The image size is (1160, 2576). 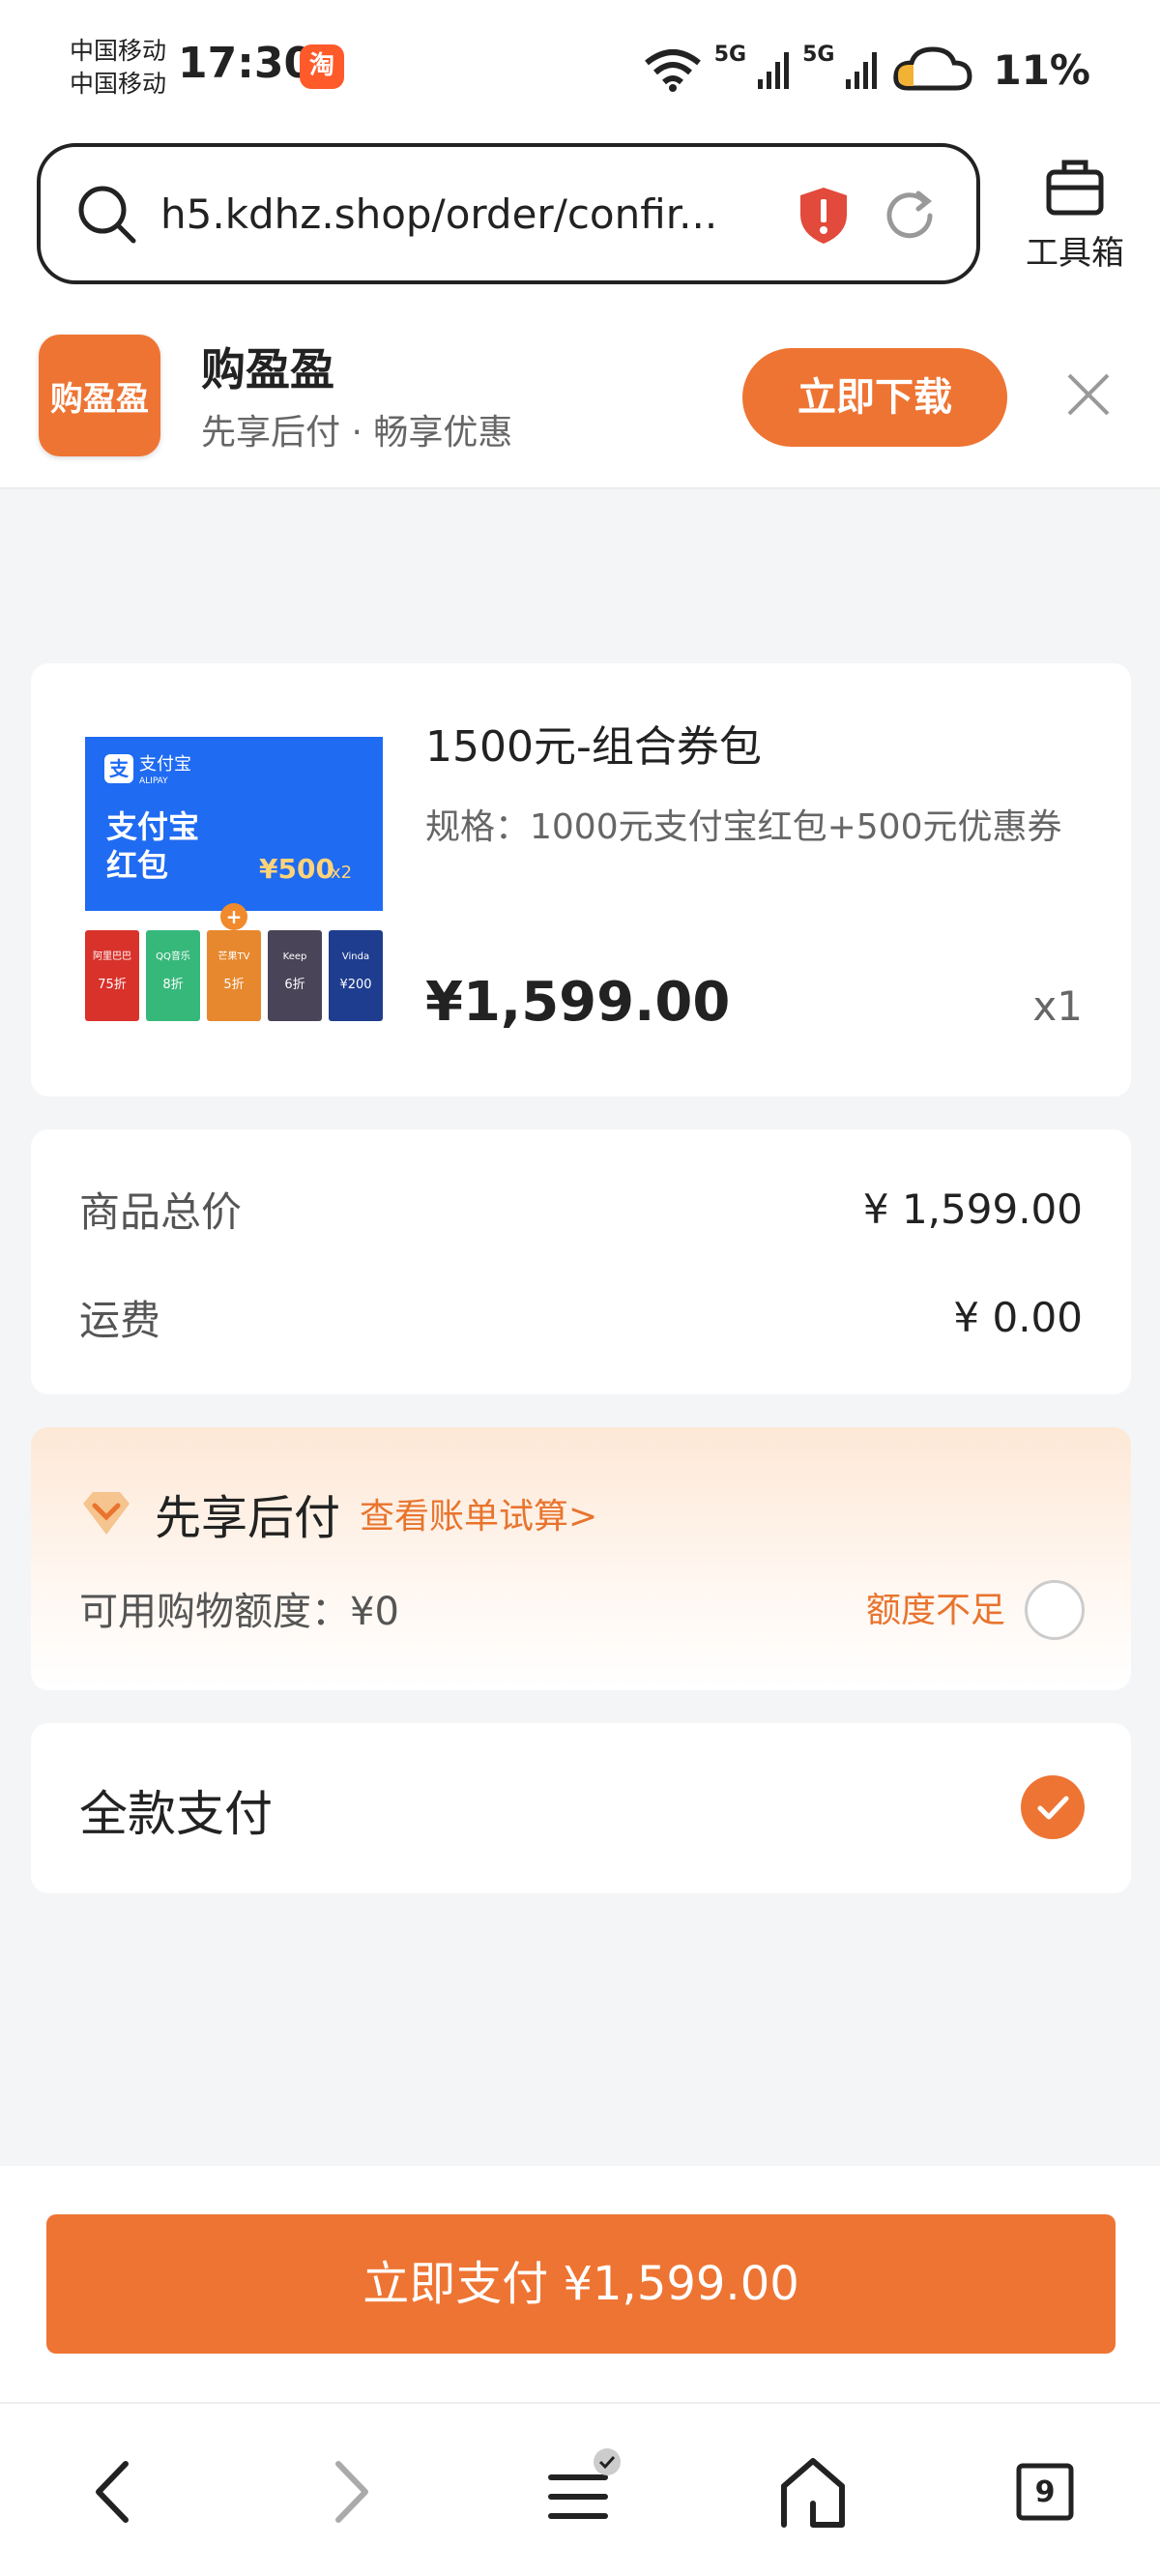 I want to click on pay-now-button: 立即支付 ¥1,599.00, so click(x=581, y=2284).